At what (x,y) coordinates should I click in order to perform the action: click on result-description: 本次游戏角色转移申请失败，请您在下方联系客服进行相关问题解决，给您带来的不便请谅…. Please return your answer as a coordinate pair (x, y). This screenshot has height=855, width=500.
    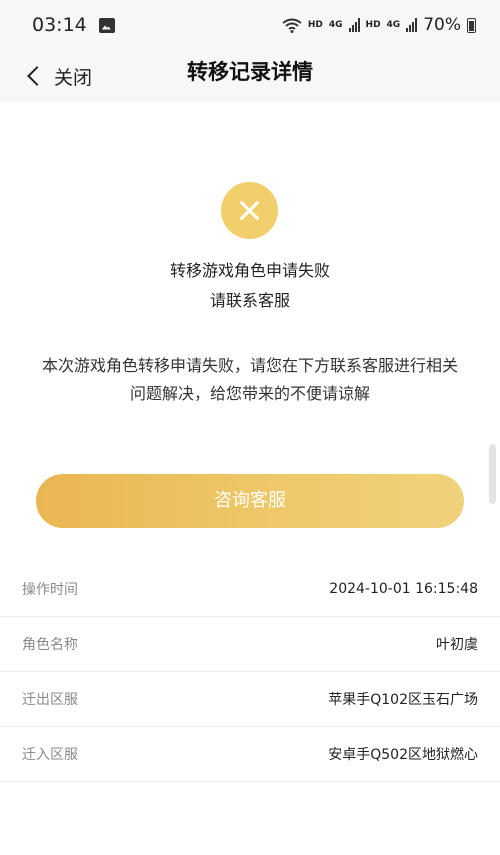
    Looking at the image, I should click on (249, 379).